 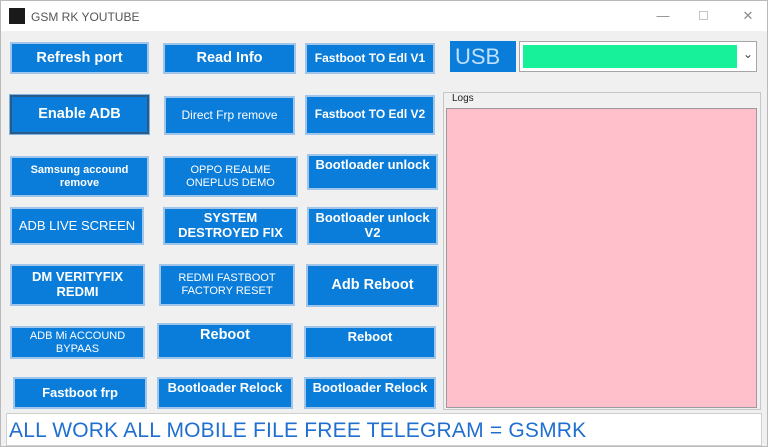 What do you see at coordinates (225, 341) in the screenshot?
I see `reboot-button-1: Reboot` at bounding box center [225, 341].